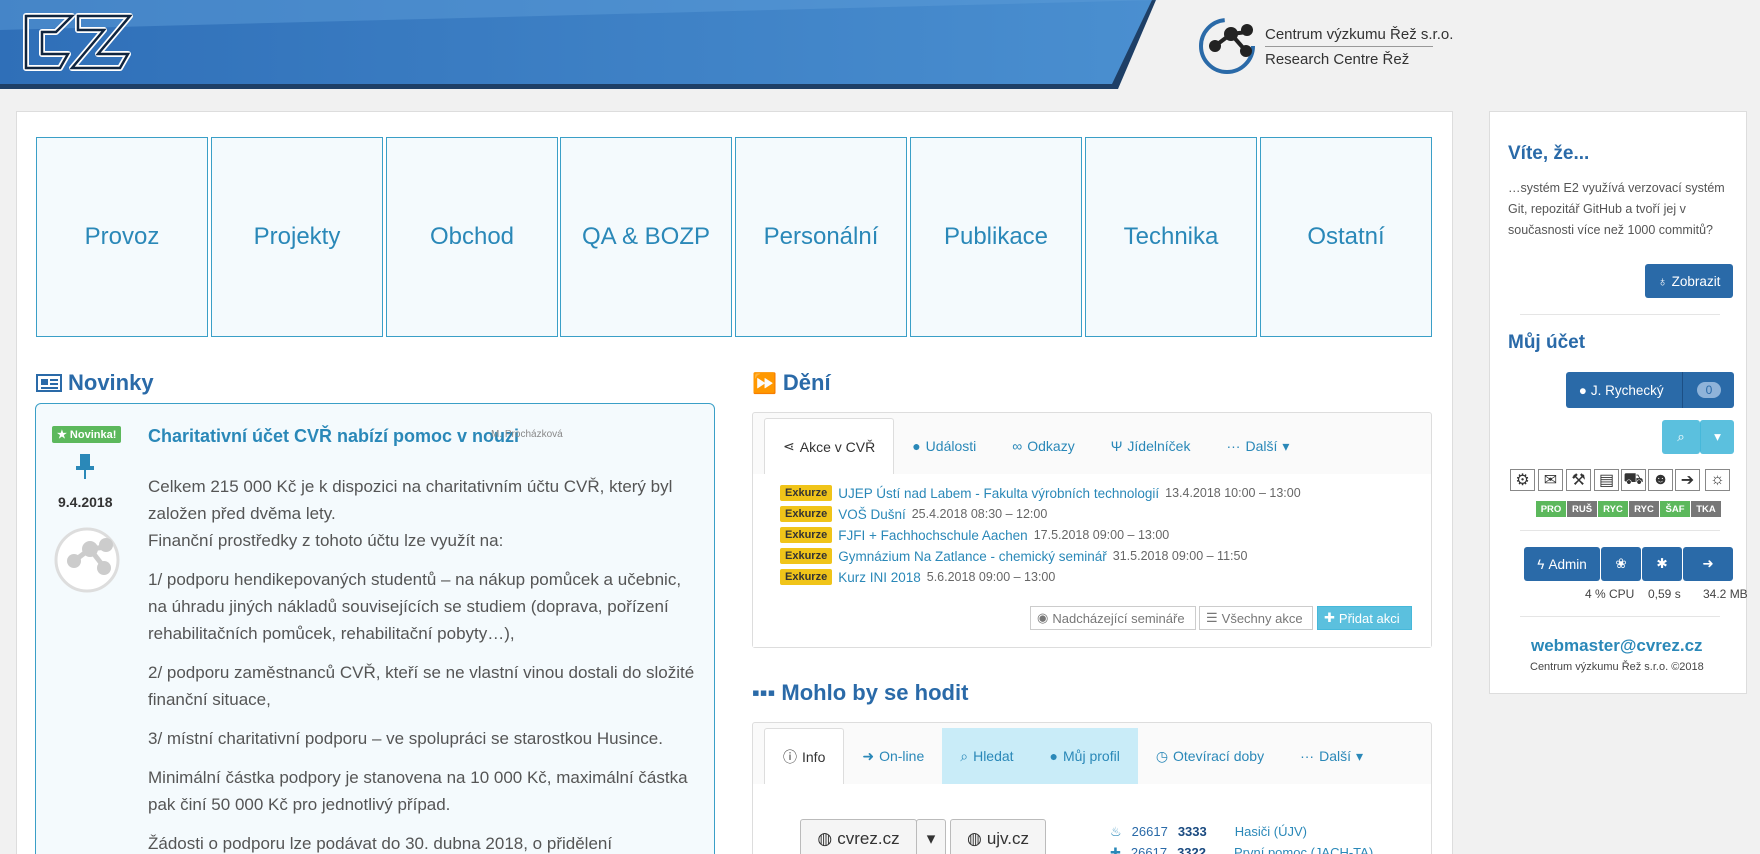 The height and width of the screenshot is (854, 1760). I want to click on tab-label: Info, so click(814, 756).